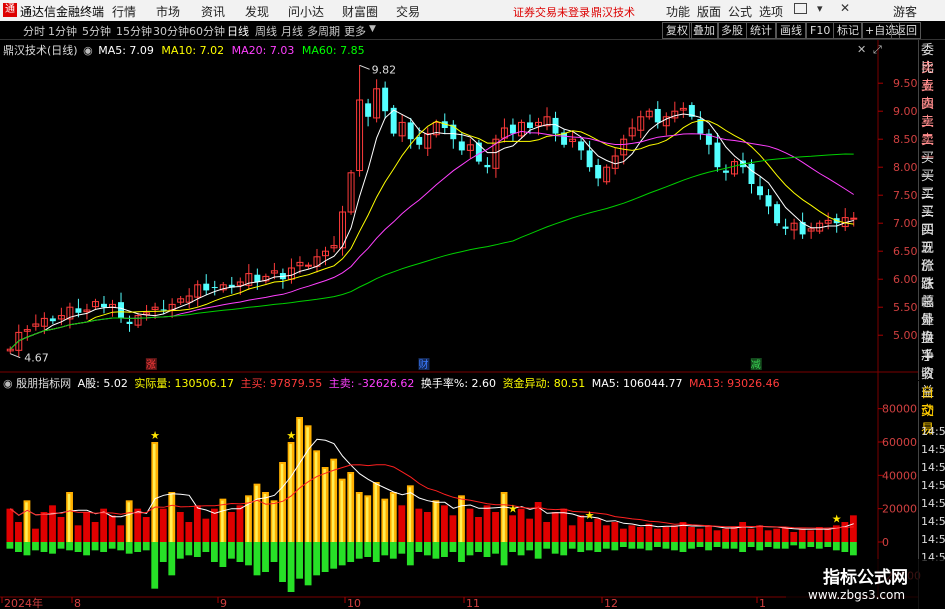 This screenshot has width=945, height=609. What do you see at coordinates (905, 111) in the screenshot?
I see `price-tick-label: 9.00` at bounding box center [905, 111].